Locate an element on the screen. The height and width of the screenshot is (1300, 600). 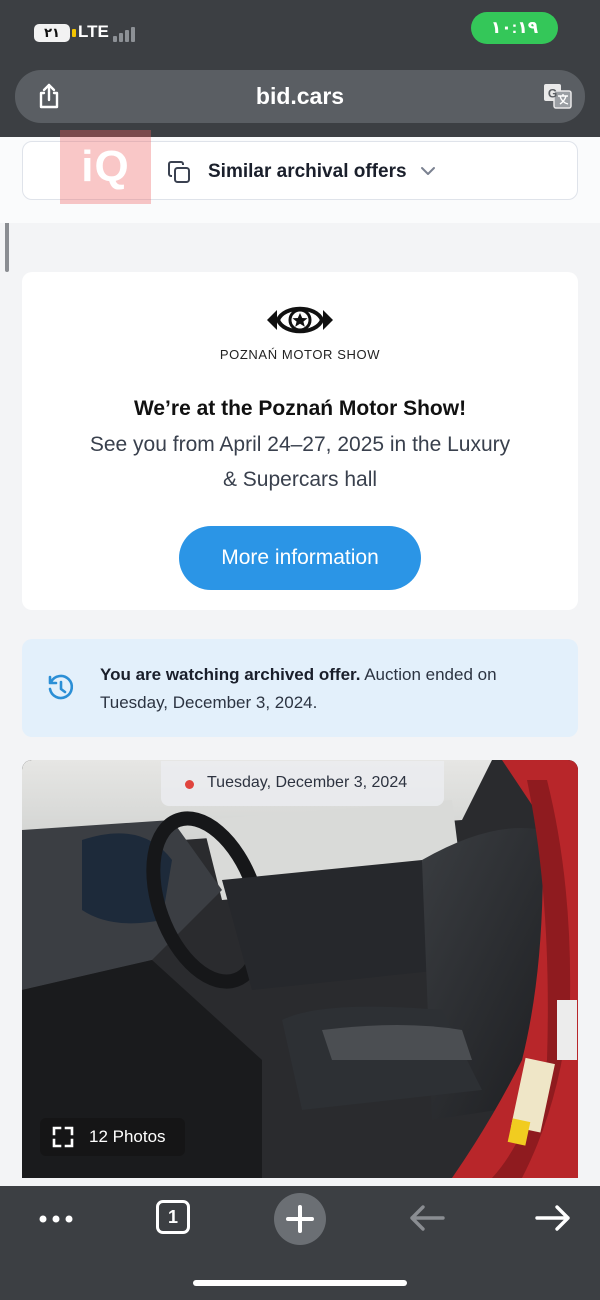
archived-notice-bold: You are watching archived offer. is located at coordinates (230, 674).